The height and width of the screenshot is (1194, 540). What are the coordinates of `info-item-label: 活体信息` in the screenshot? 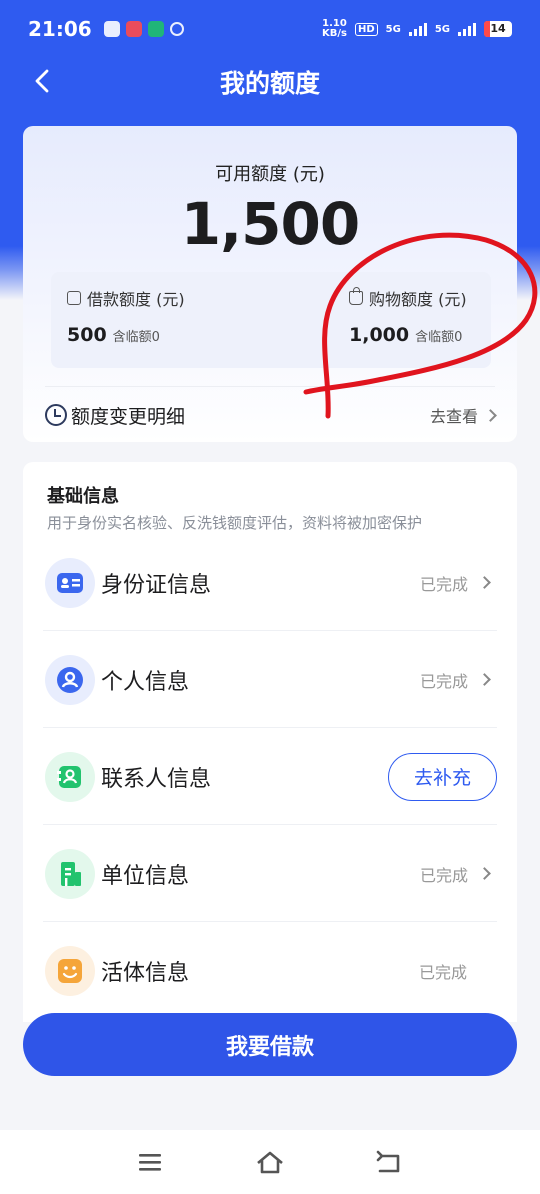 It's located at (145, 973).